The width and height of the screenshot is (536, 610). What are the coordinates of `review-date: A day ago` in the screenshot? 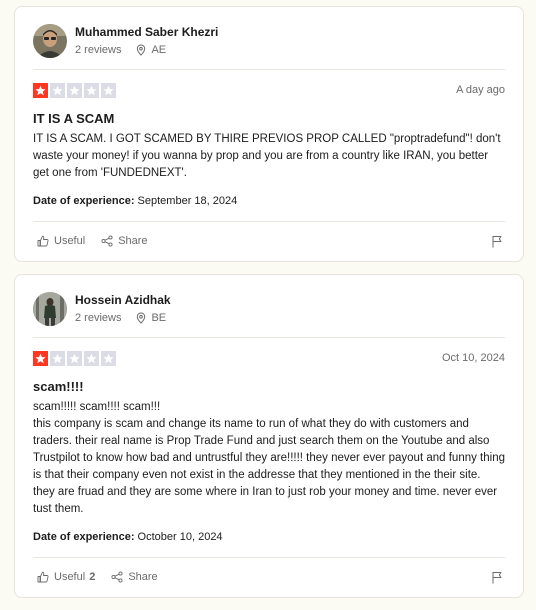 It's located at (480, 90).